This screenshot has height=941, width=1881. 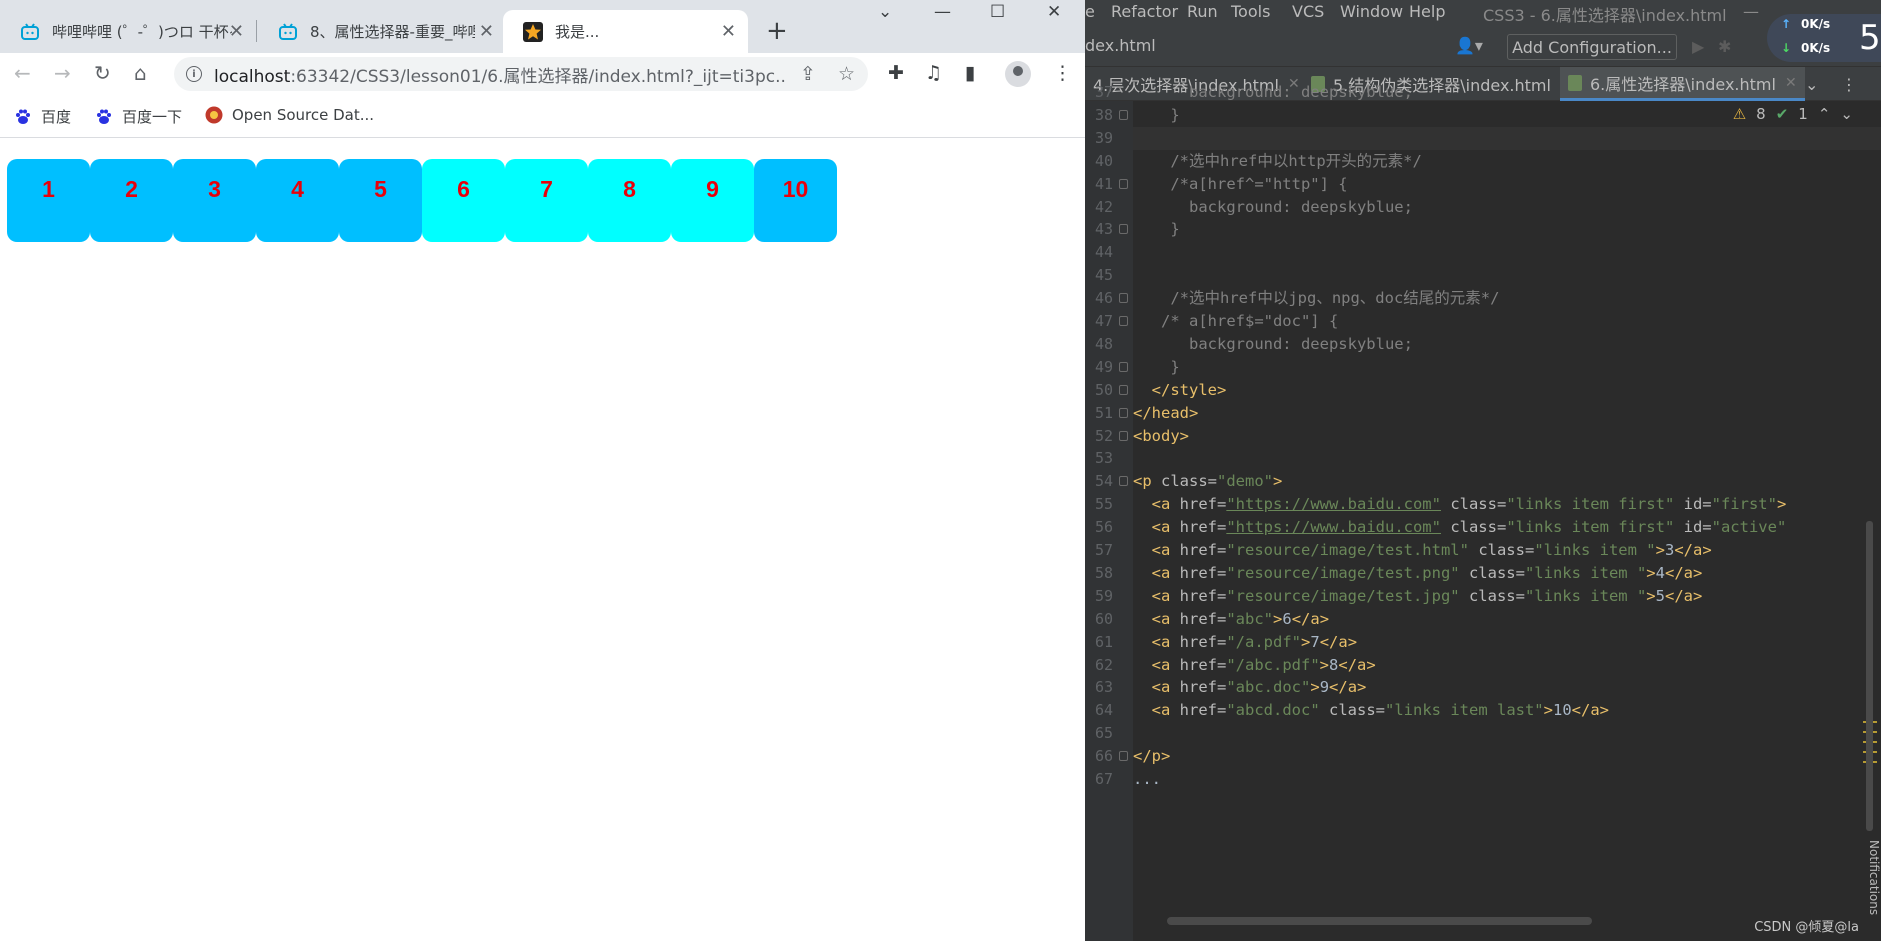 I want to click on browser-tab-bilibili-home: 哔哩哔哩 (゜-゜)つロ 干杯~-bilibili ✕, so click(x=128, y=31).